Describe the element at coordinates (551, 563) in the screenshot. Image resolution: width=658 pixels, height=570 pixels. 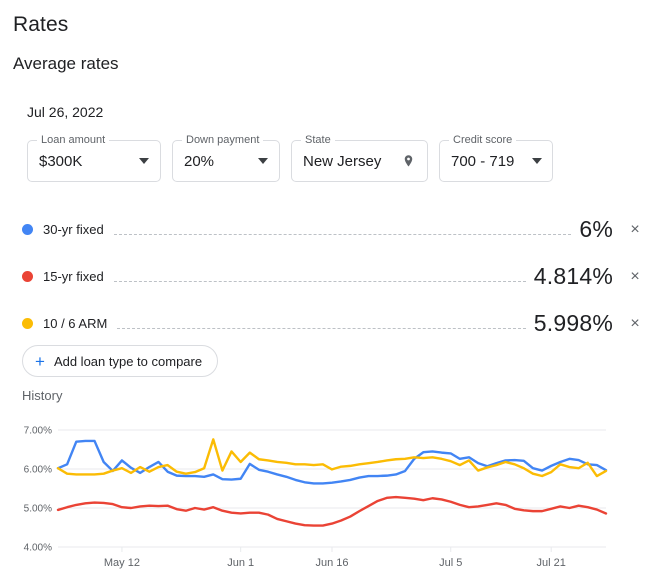
I see `x-axis-tick-label: Jul 21` at that location.